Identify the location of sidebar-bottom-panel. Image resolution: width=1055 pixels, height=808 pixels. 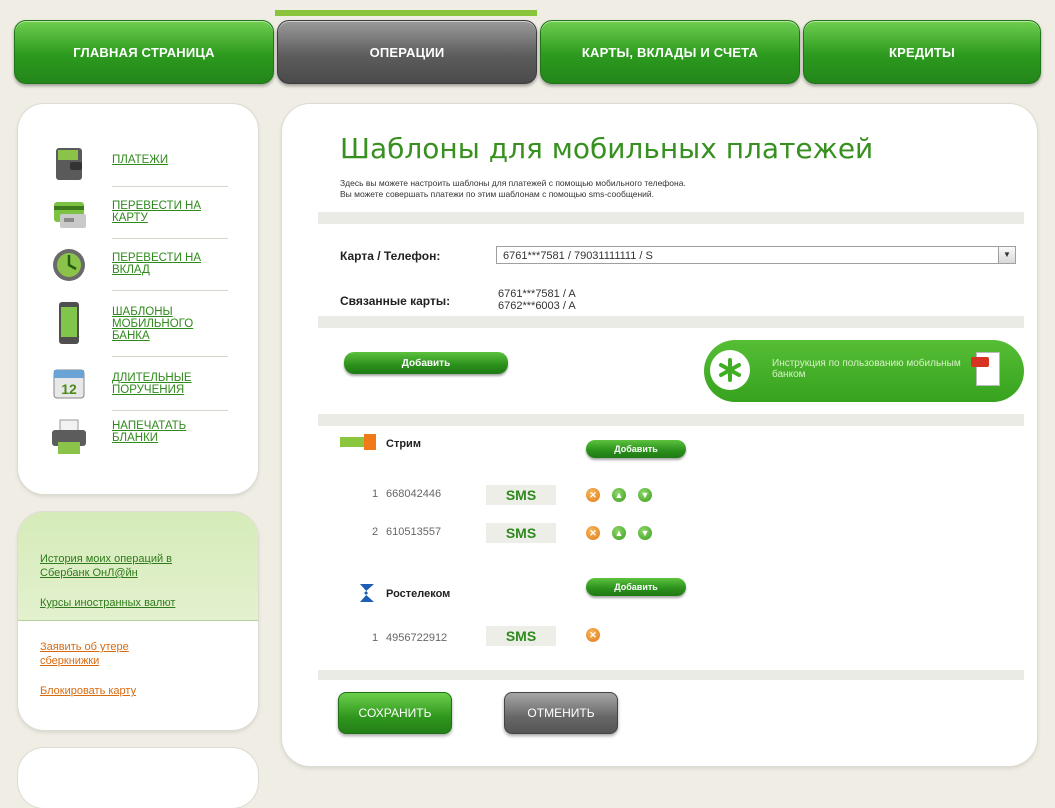
(138, 778).